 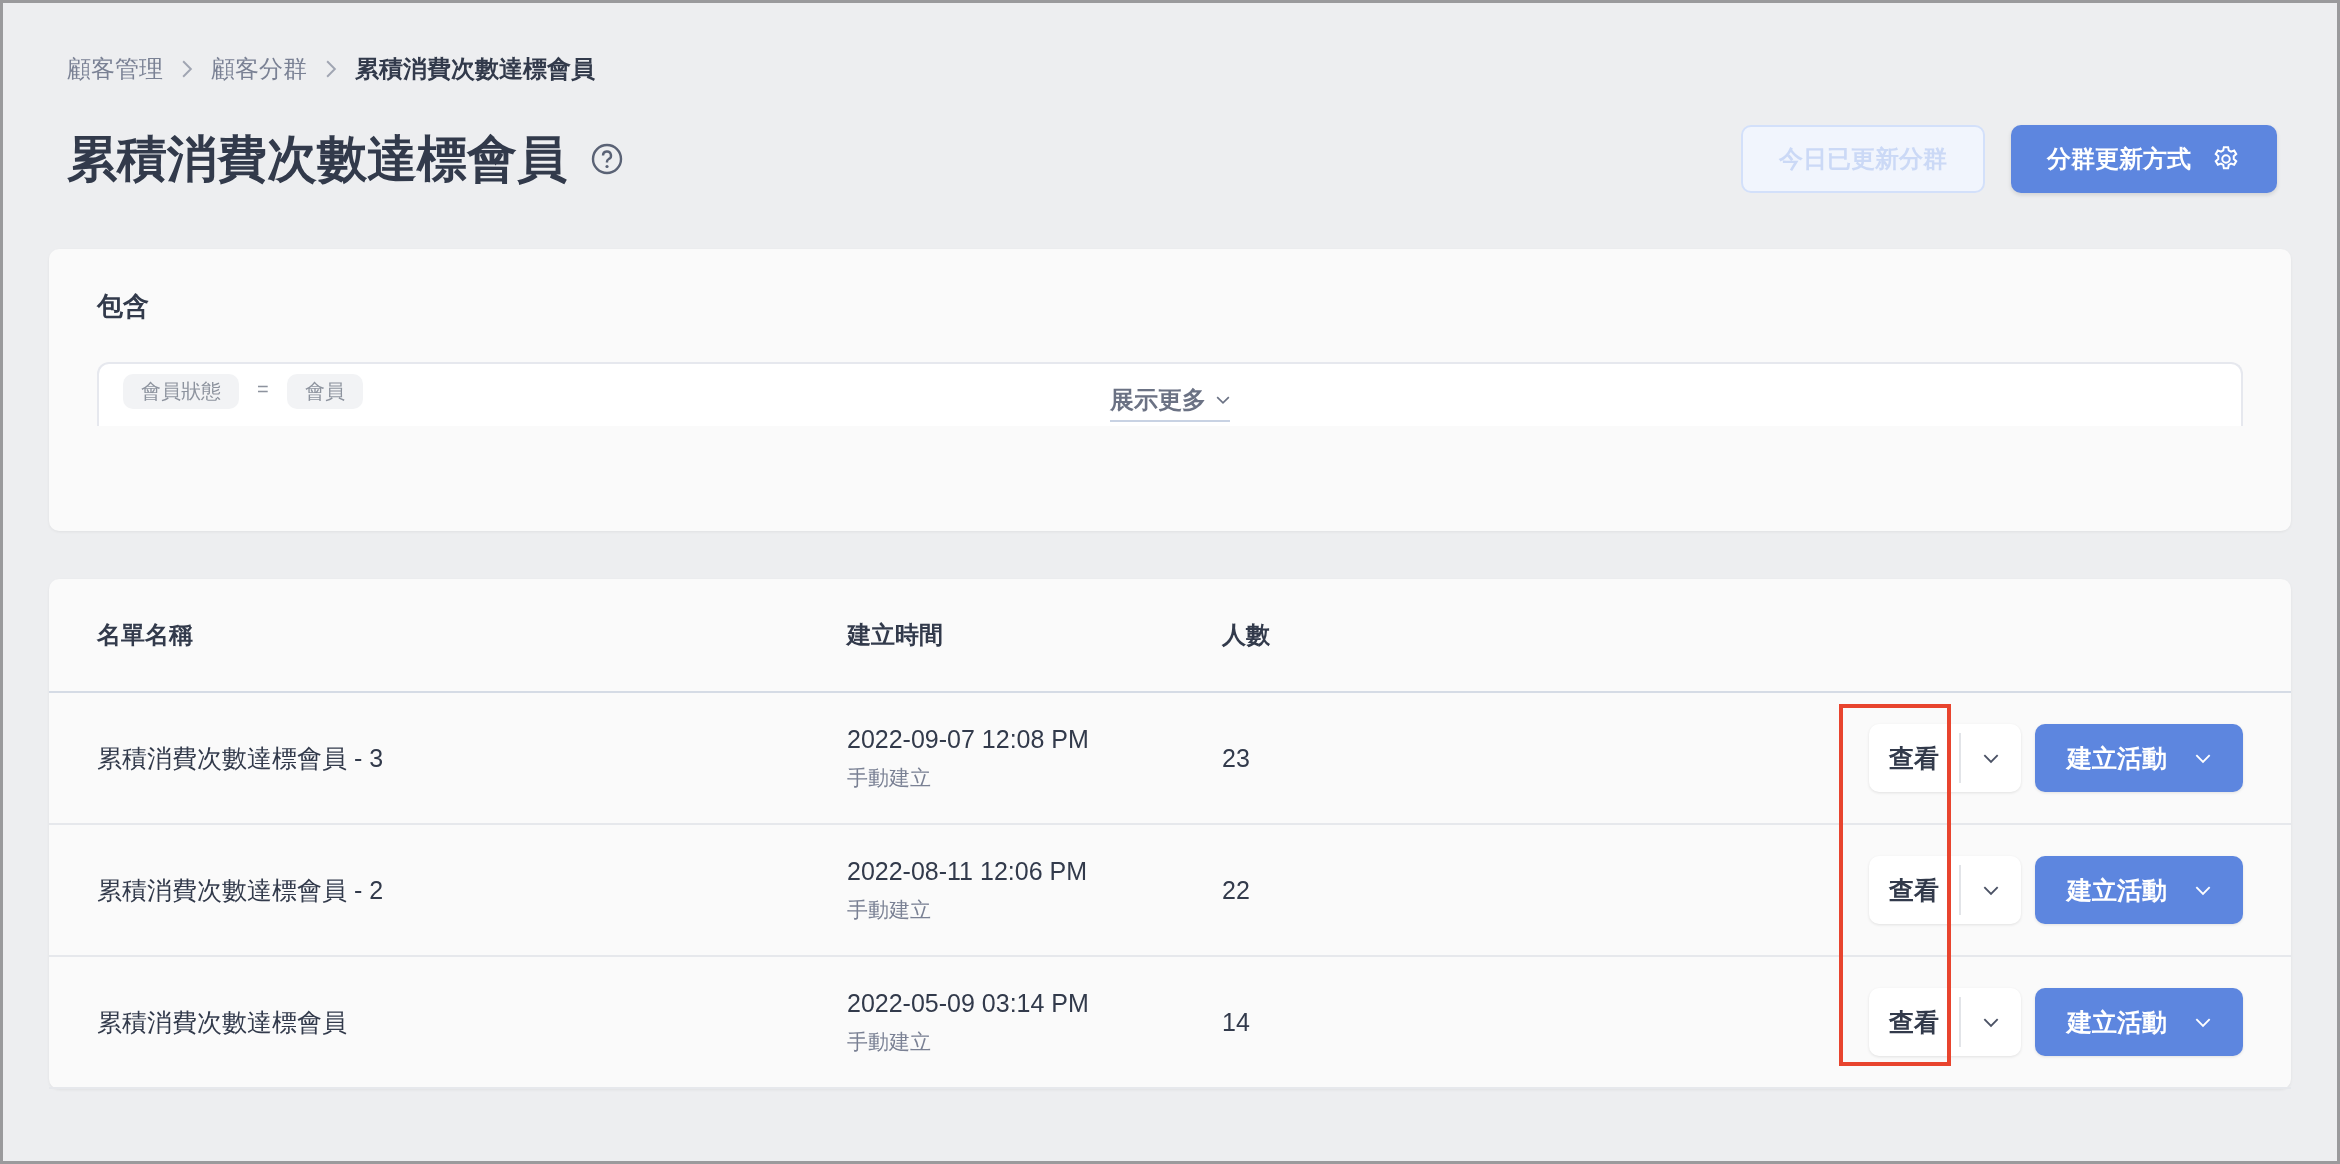 What do you see at coordinates (967, 871) in the screenshot?
I see `table-cell-text: 2022-08-11 12:06 PM` at bounding box center [967, 871].